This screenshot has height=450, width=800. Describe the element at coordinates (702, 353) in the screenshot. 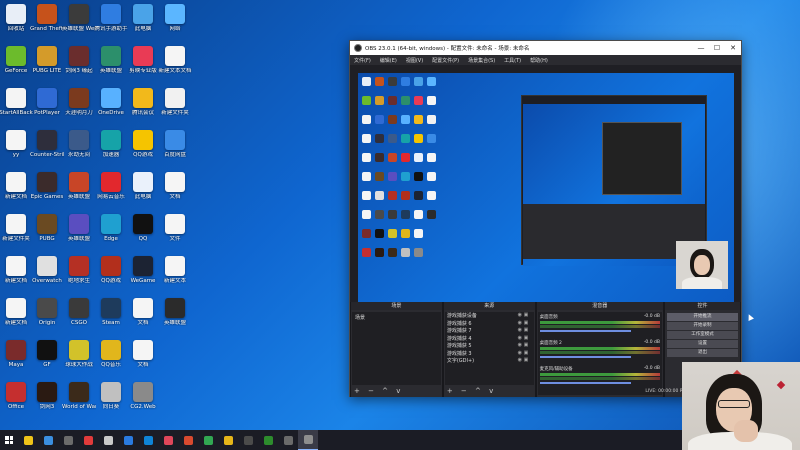

I see `exit-button: 退出` at that location.